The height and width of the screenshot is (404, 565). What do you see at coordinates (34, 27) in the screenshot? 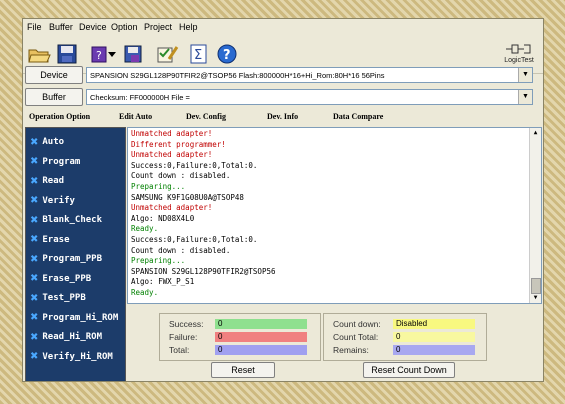
I see `menu-file: File` at bounding box center [34, 27].